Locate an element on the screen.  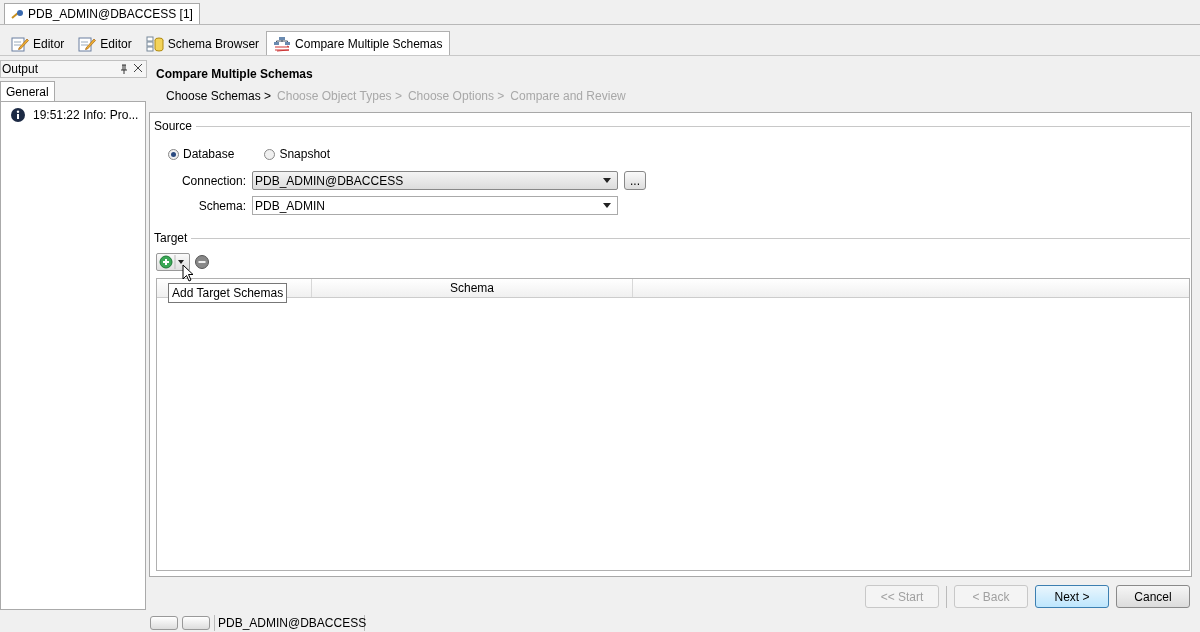
section-label: Target is located at coordinates (171, 238).